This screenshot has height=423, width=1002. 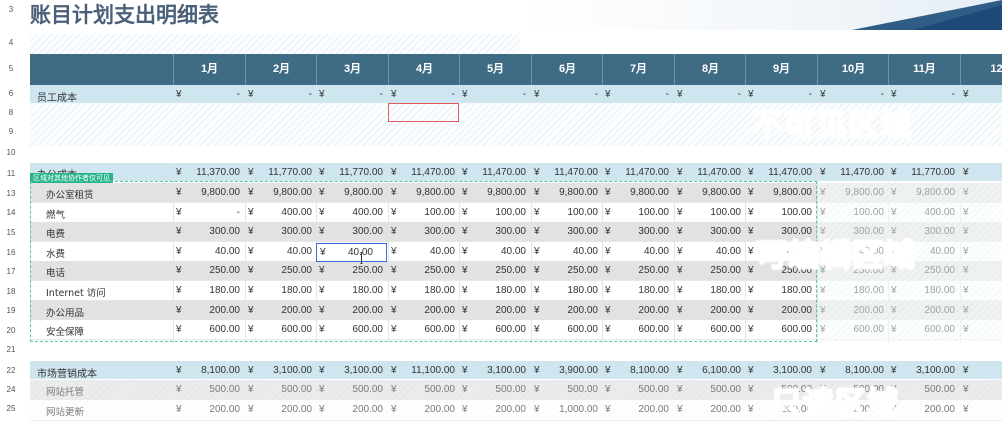 I want to click on month-header-2: 2月, so click(x=281, y=69).